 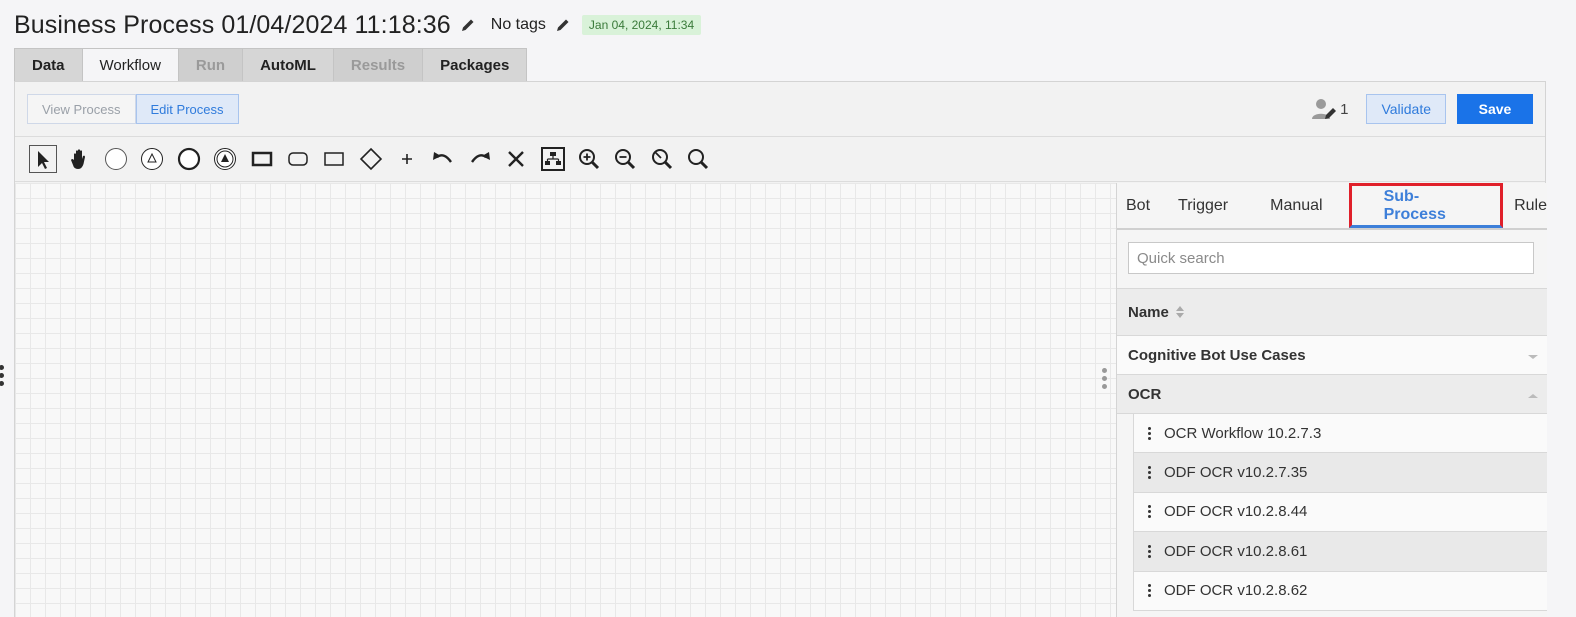 What do you see at coordinates (1525, 205) in the screenshot?
I see `tab-rule: Rule` at bounding box center [1525, 205].